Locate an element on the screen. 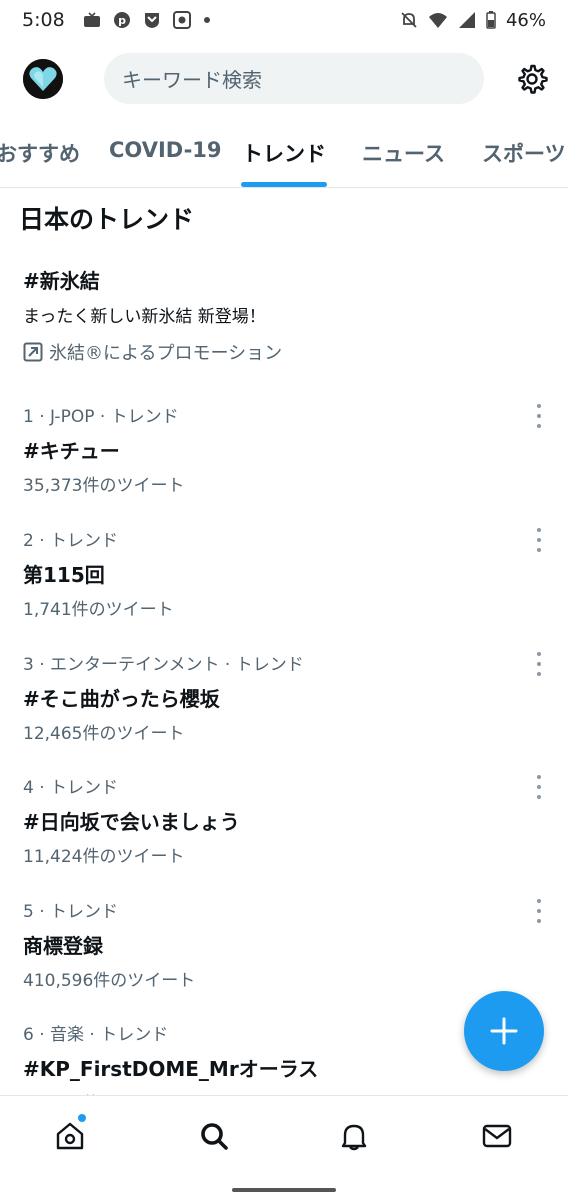 Image resolution: width=568 pixels, height=1199 pixels. battery-icon is located at coordinates (491, 20).